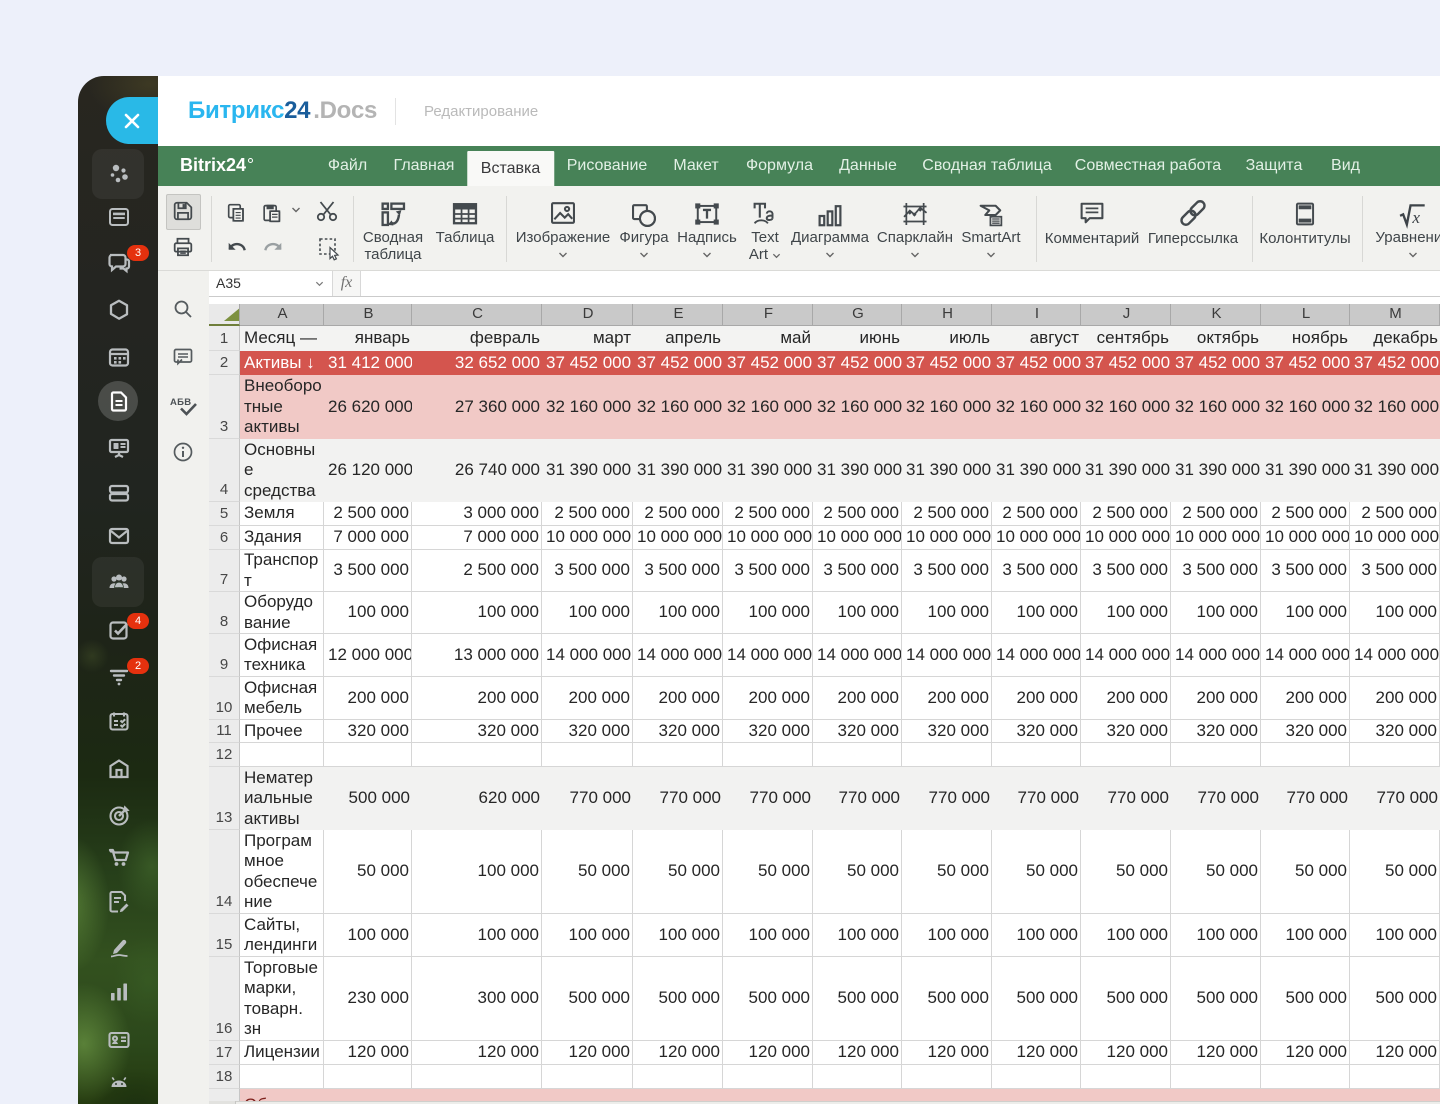 The width and height of the screenshot is (1440, 1104). Describe the element at coordinates (1415, 217) in the screenshot. I see `svg-text: x` at that location.